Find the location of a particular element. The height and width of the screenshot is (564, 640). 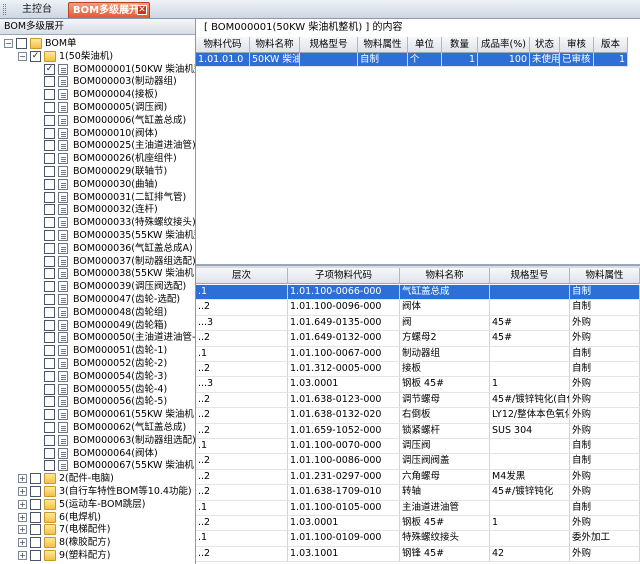

tree-node-bom: BOM000033(特殊螺纹接头) is located at coordinates (97, 222).